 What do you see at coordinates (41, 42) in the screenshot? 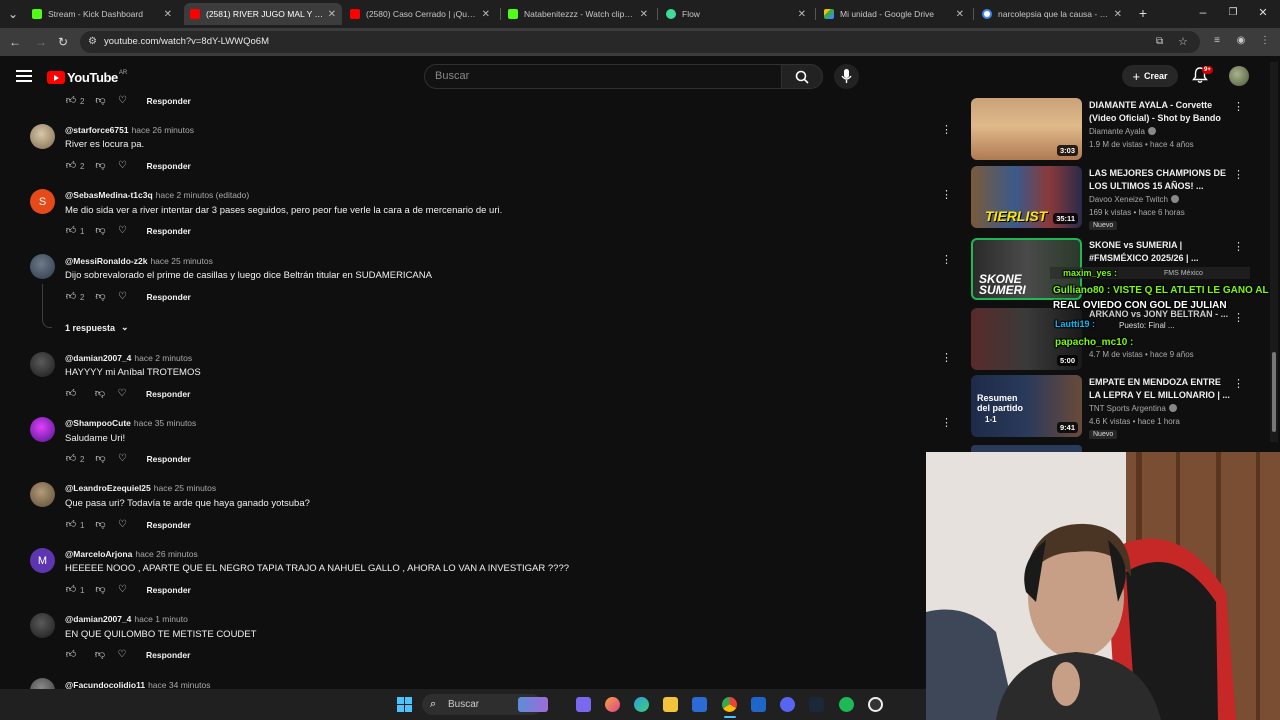
I see `forward-button: →` at bounding box center [41, 42].